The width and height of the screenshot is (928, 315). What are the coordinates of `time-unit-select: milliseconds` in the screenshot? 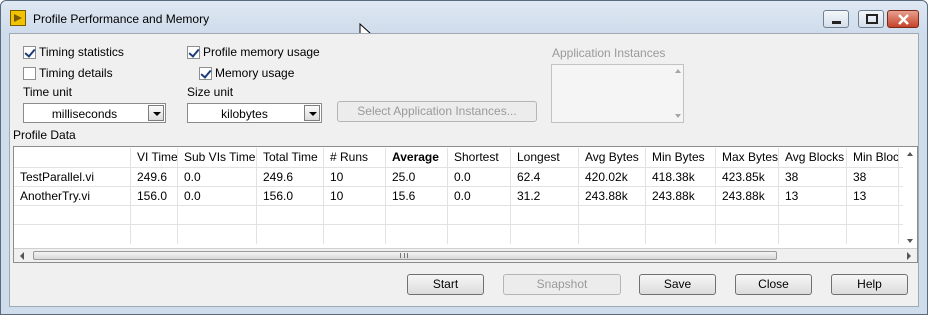 It's located at (94, 113).